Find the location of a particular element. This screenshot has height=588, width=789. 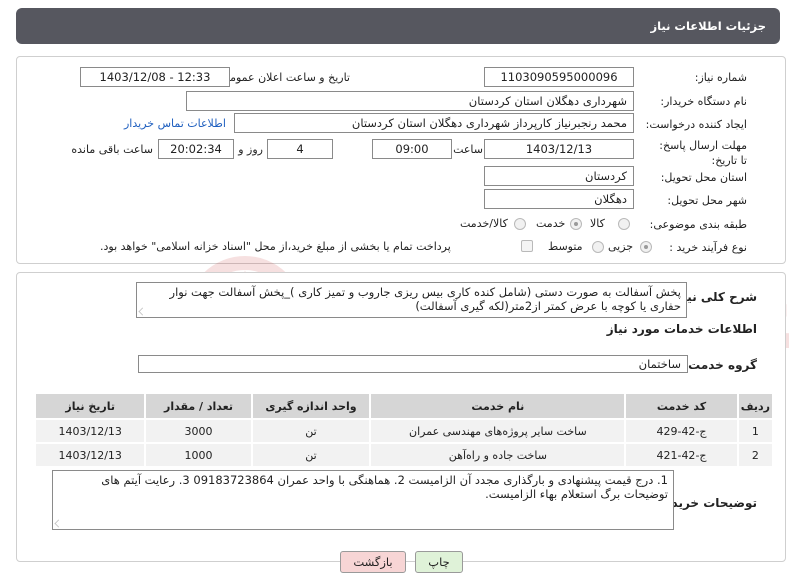

category-option-goods-service: کالا/خدمت is located at coordinates (484, 223).